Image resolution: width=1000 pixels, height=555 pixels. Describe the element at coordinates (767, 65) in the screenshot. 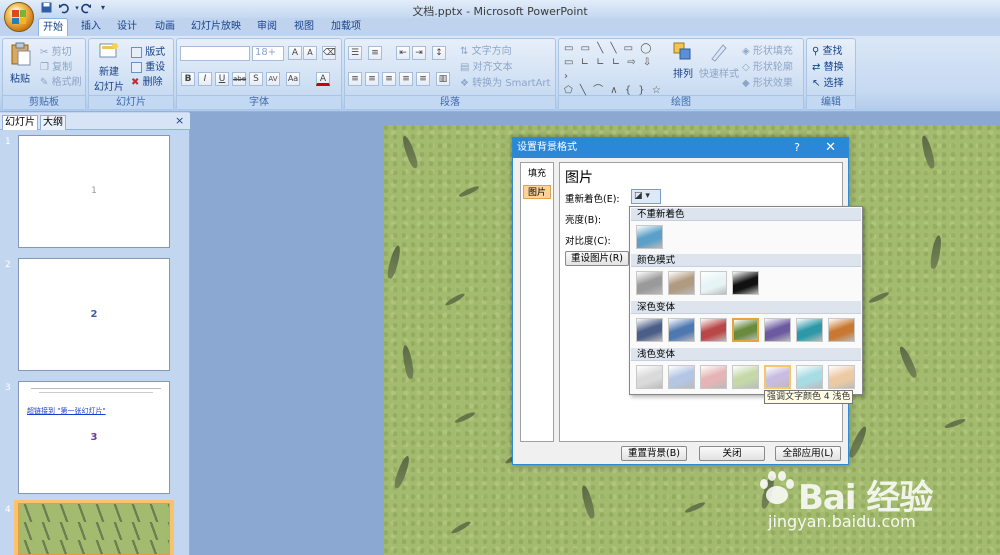

I see `shape-outline-button: ◇ 形状轮廓` at that location.